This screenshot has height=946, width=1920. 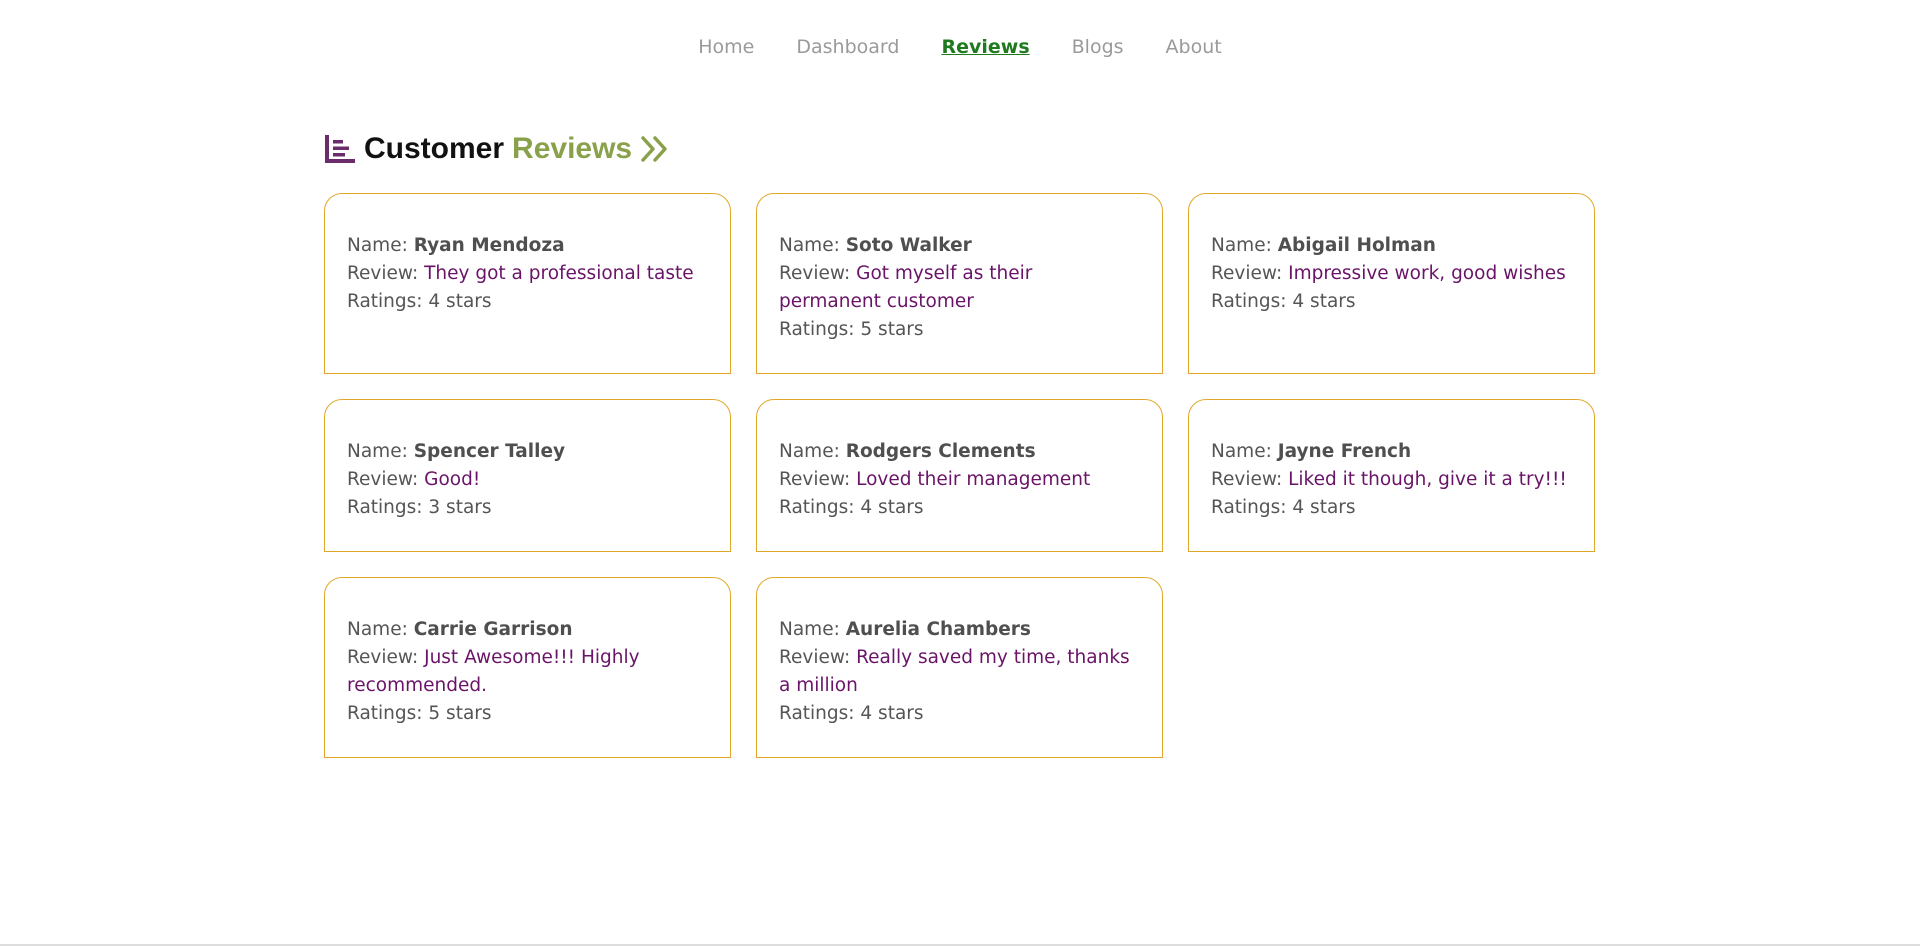 What do you see at coordinates (940, 451) in the screenshot?
I see `reviewer-name: Rodgers Clements` at bounding box center [940, 451].